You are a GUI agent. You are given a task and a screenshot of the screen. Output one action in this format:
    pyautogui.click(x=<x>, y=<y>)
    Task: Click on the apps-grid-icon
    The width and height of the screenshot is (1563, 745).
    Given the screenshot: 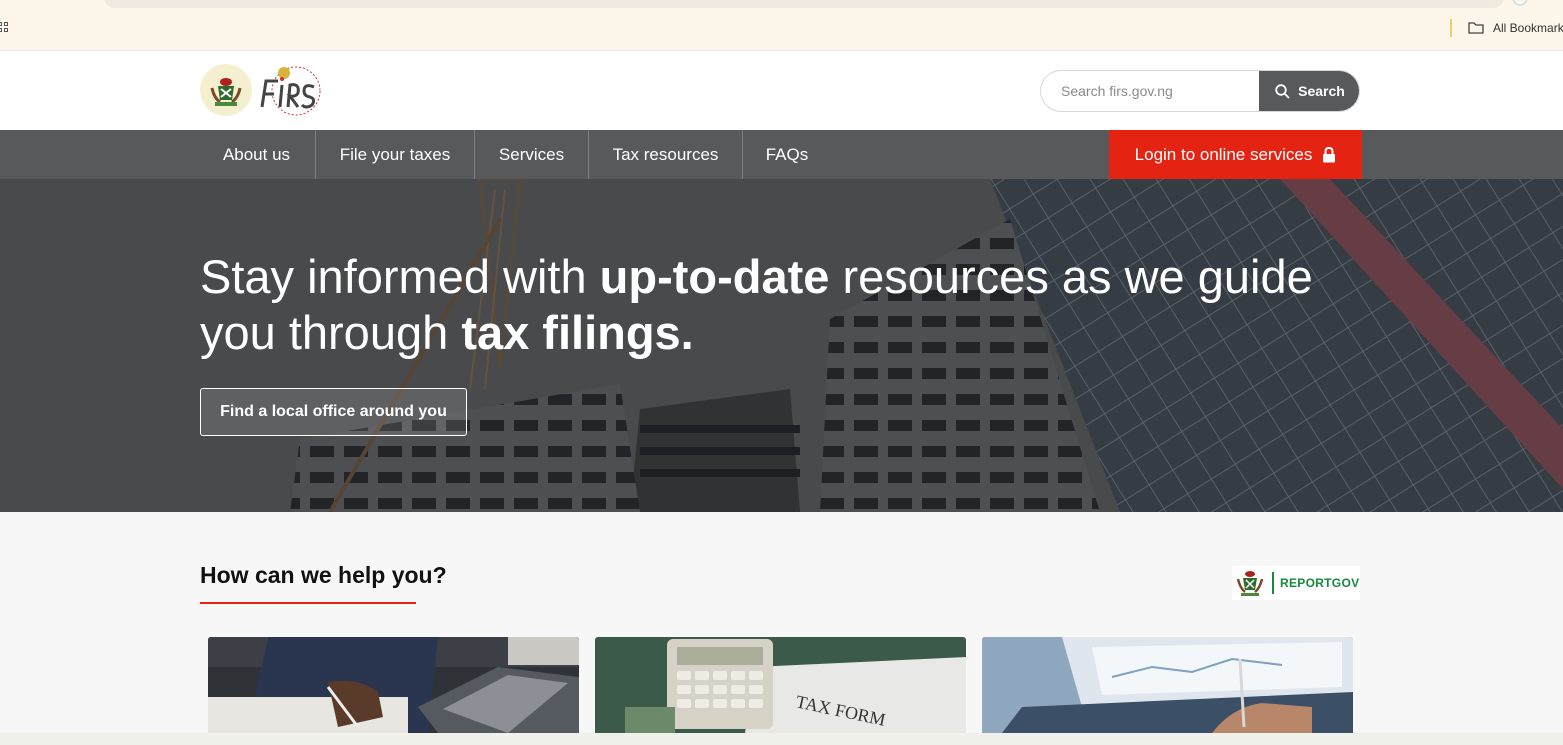 What is the action you would take?
    pyautogui.click(x=5, y=28)
    